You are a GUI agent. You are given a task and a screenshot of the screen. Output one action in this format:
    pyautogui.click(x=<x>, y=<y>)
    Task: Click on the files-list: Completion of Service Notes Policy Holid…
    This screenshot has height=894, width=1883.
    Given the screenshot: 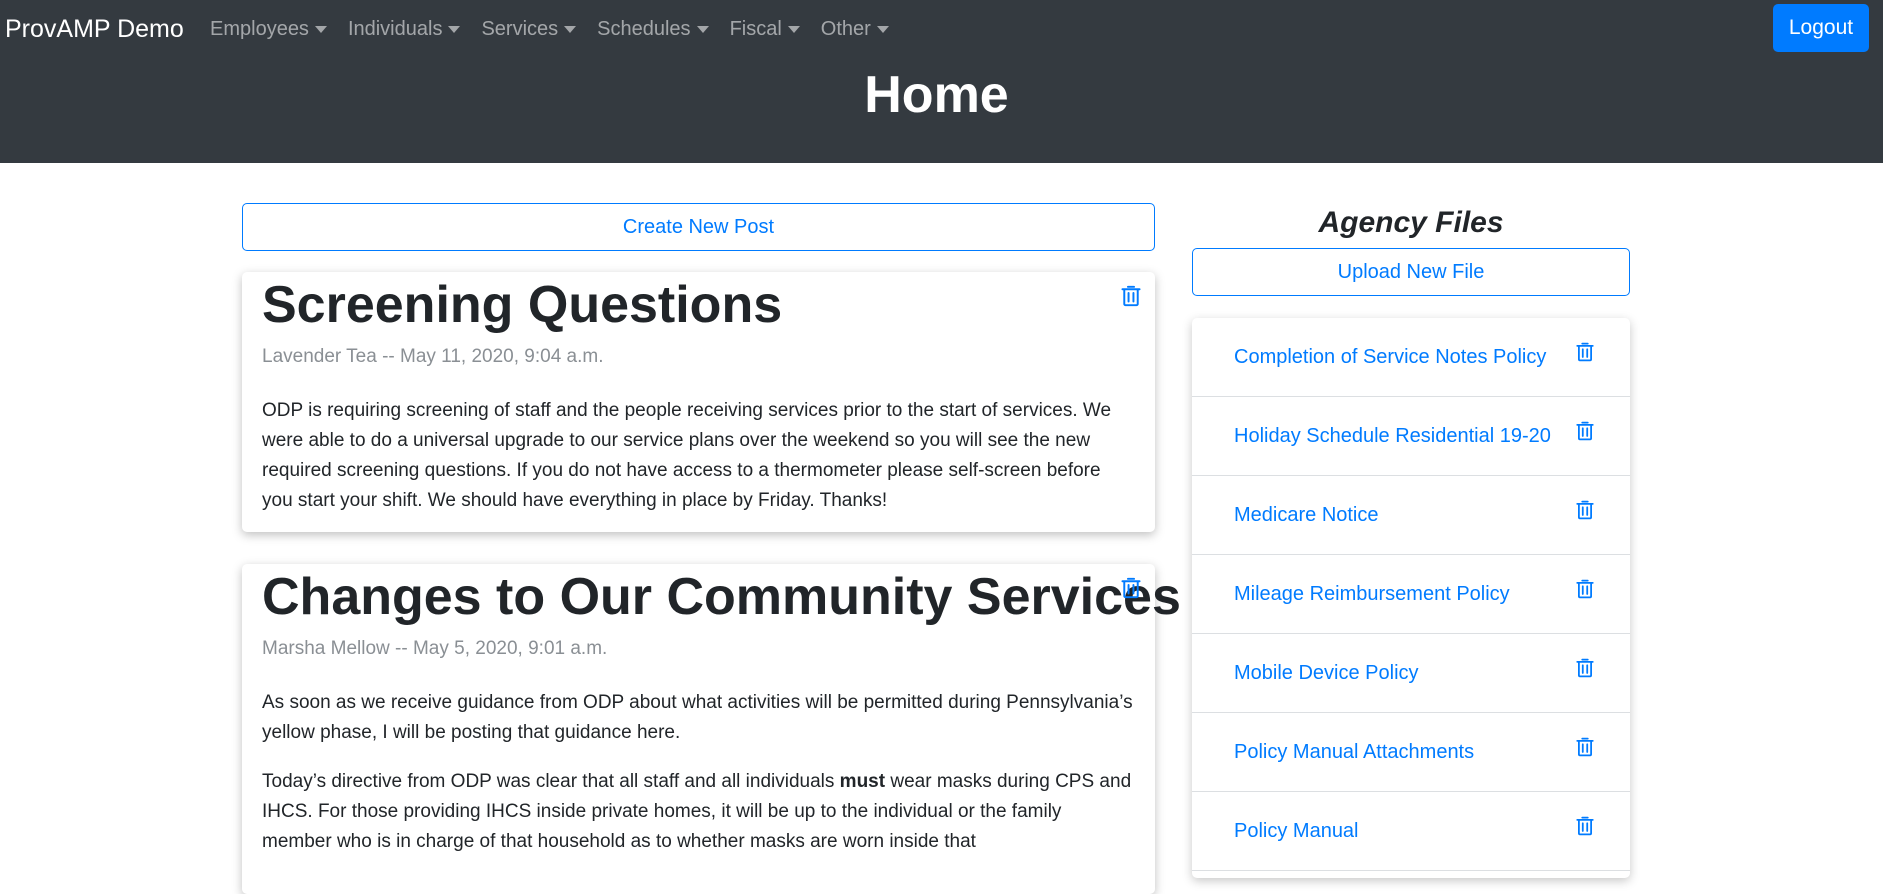 What is the action you would take?
    pyautogui.click(x=1411, y=598)
    